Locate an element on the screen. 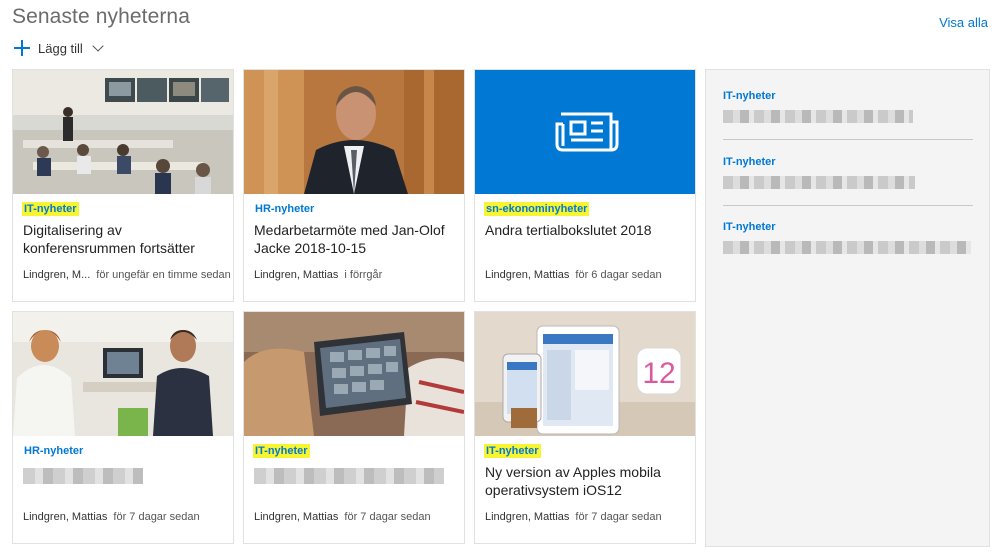  section-title: Senaste nyheterna is located at coordinates (101, 16).